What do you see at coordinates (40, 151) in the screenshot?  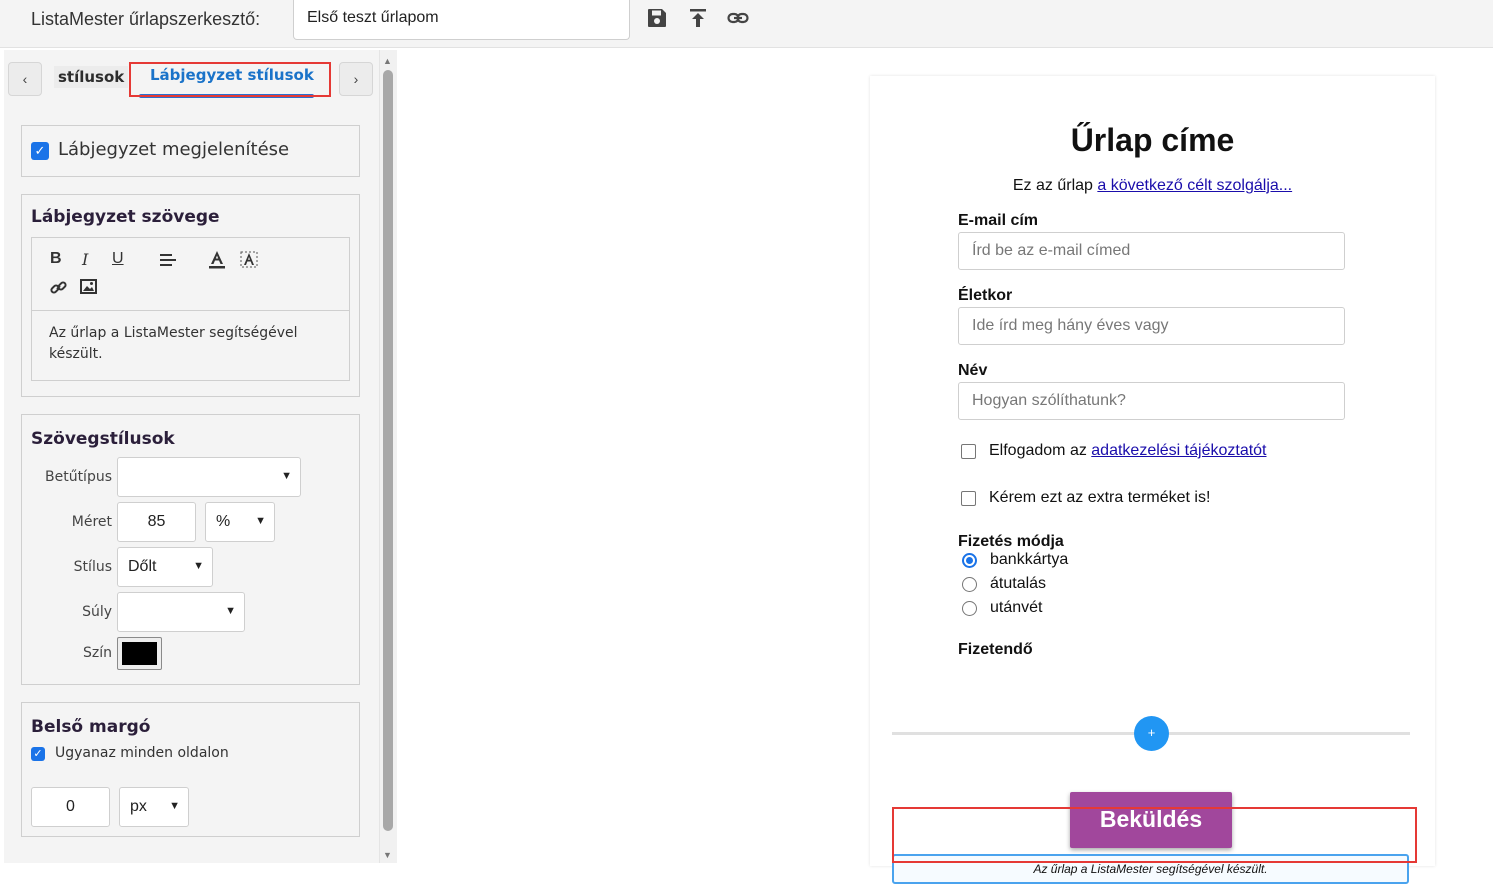 I see `show-footer-checkbox: ✓` at bounding box center [40, 151].